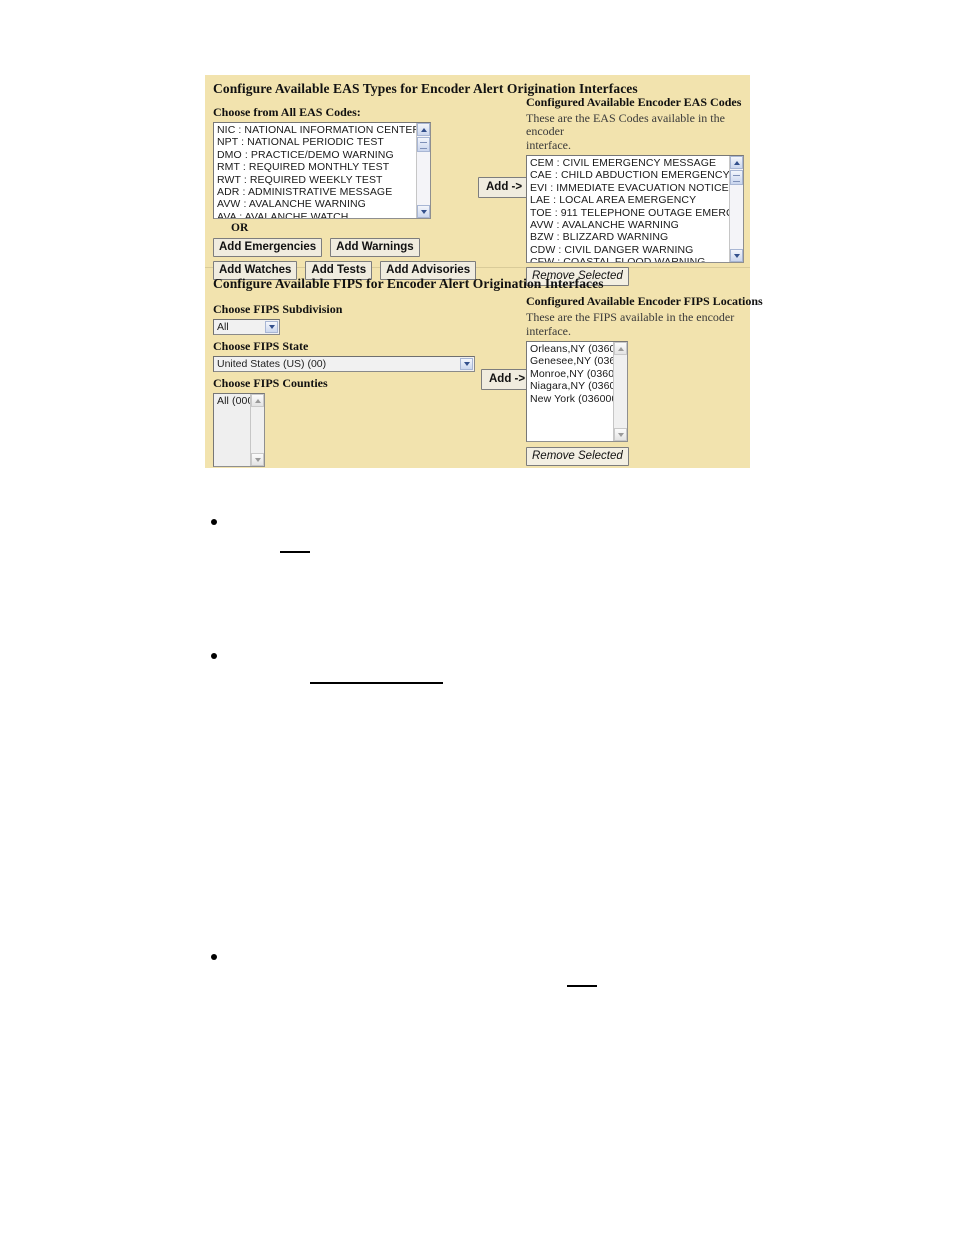  What do you see at coordinates (635, 188) in the screenshot?
I see `list-item: EVI : IMMEDIATE EVACUATION NOTICE` at bounding box center [635, 188].